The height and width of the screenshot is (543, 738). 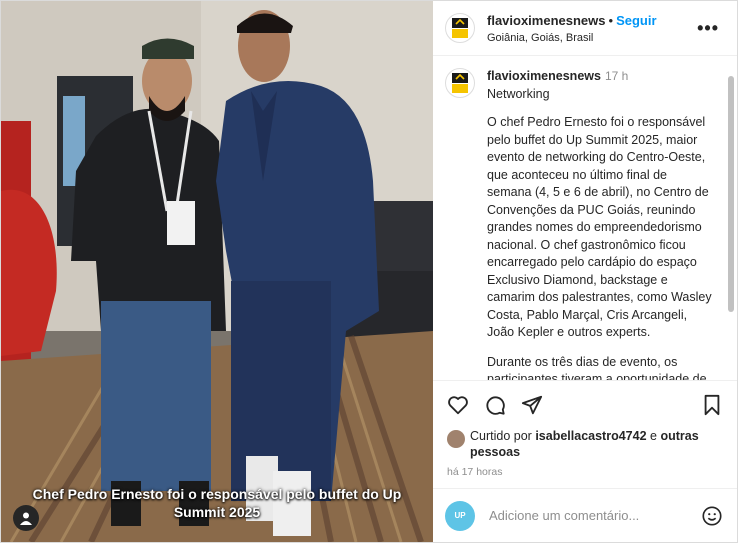 I want to click on likes-prefix: Curtido por, so click(x=501, y=436).